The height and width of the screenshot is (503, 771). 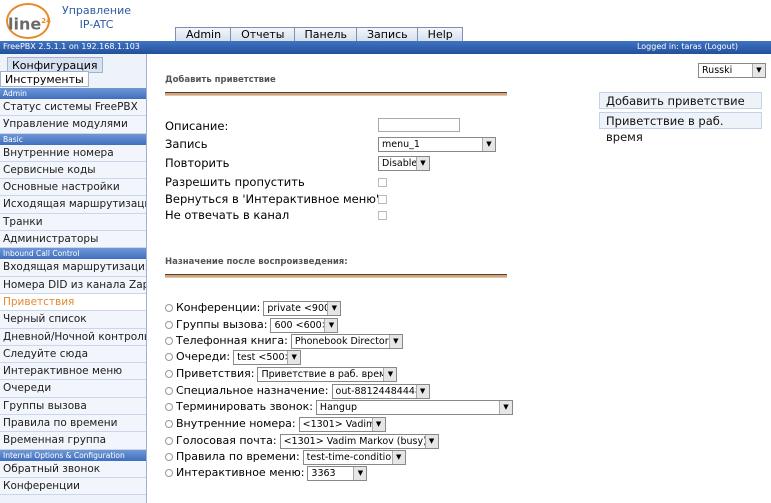 What do you see at coordinates (380, 391) in the screenshot?
I see `dest-select: out-88124484448 ▼` at bounding box center [380, 391].